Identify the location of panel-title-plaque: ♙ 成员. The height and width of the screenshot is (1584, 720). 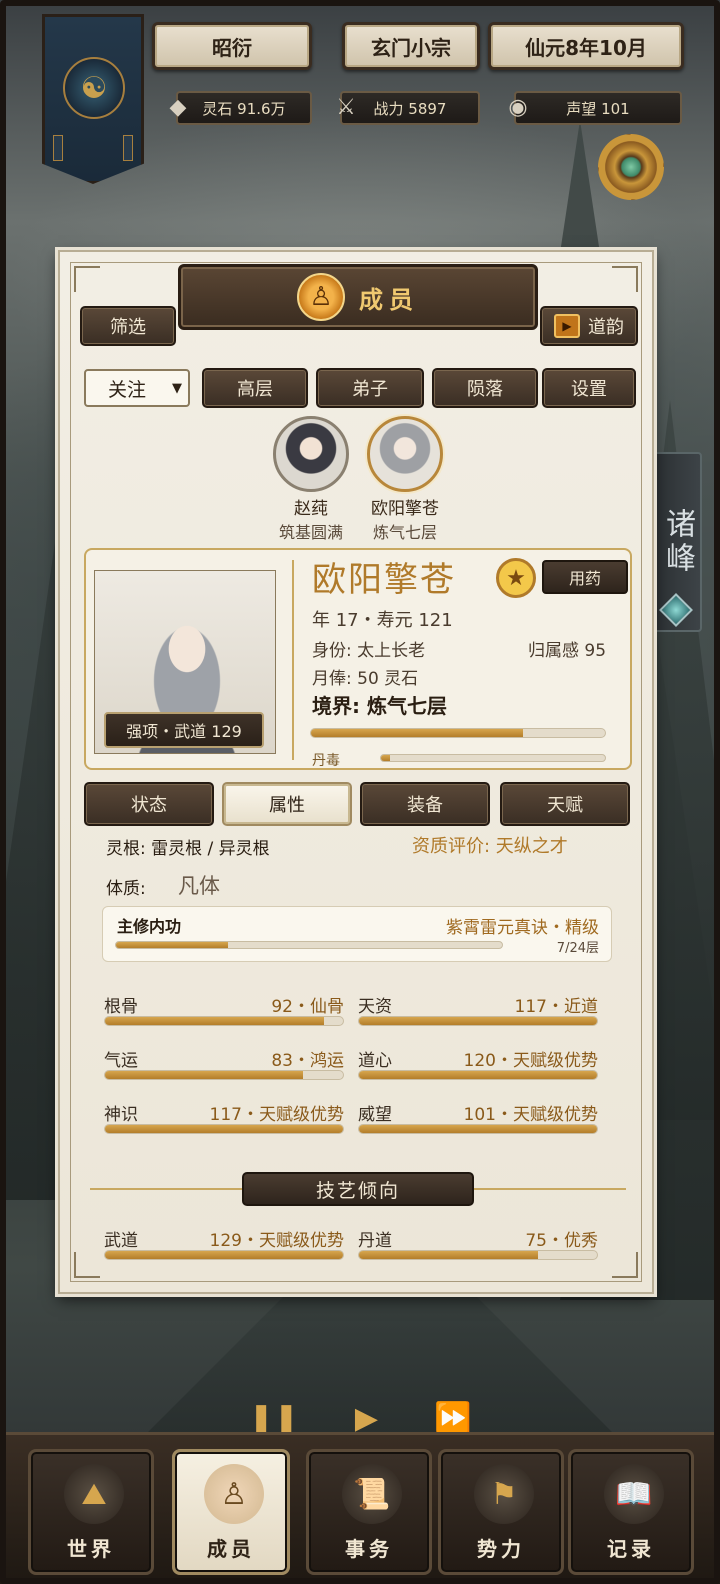
(358, 297).